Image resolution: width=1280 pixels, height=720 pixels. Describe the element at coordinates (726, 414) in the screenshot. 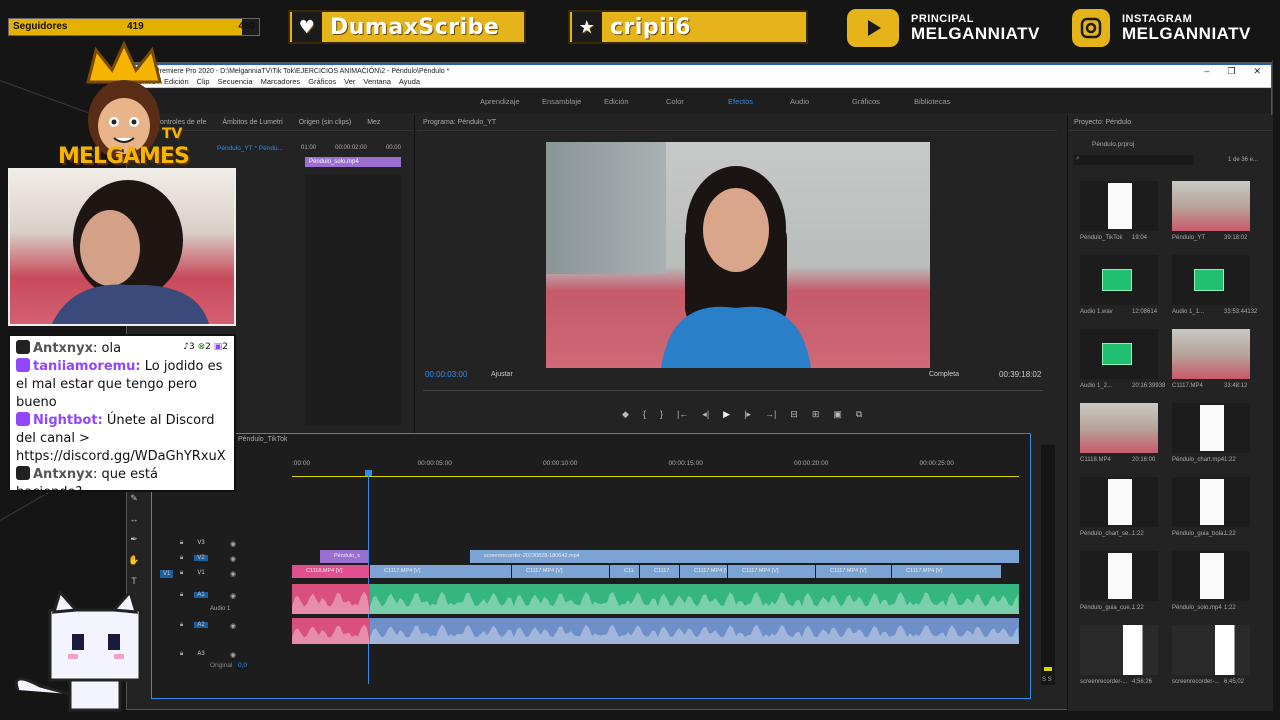

I see `play-icon: ▶` at that location.